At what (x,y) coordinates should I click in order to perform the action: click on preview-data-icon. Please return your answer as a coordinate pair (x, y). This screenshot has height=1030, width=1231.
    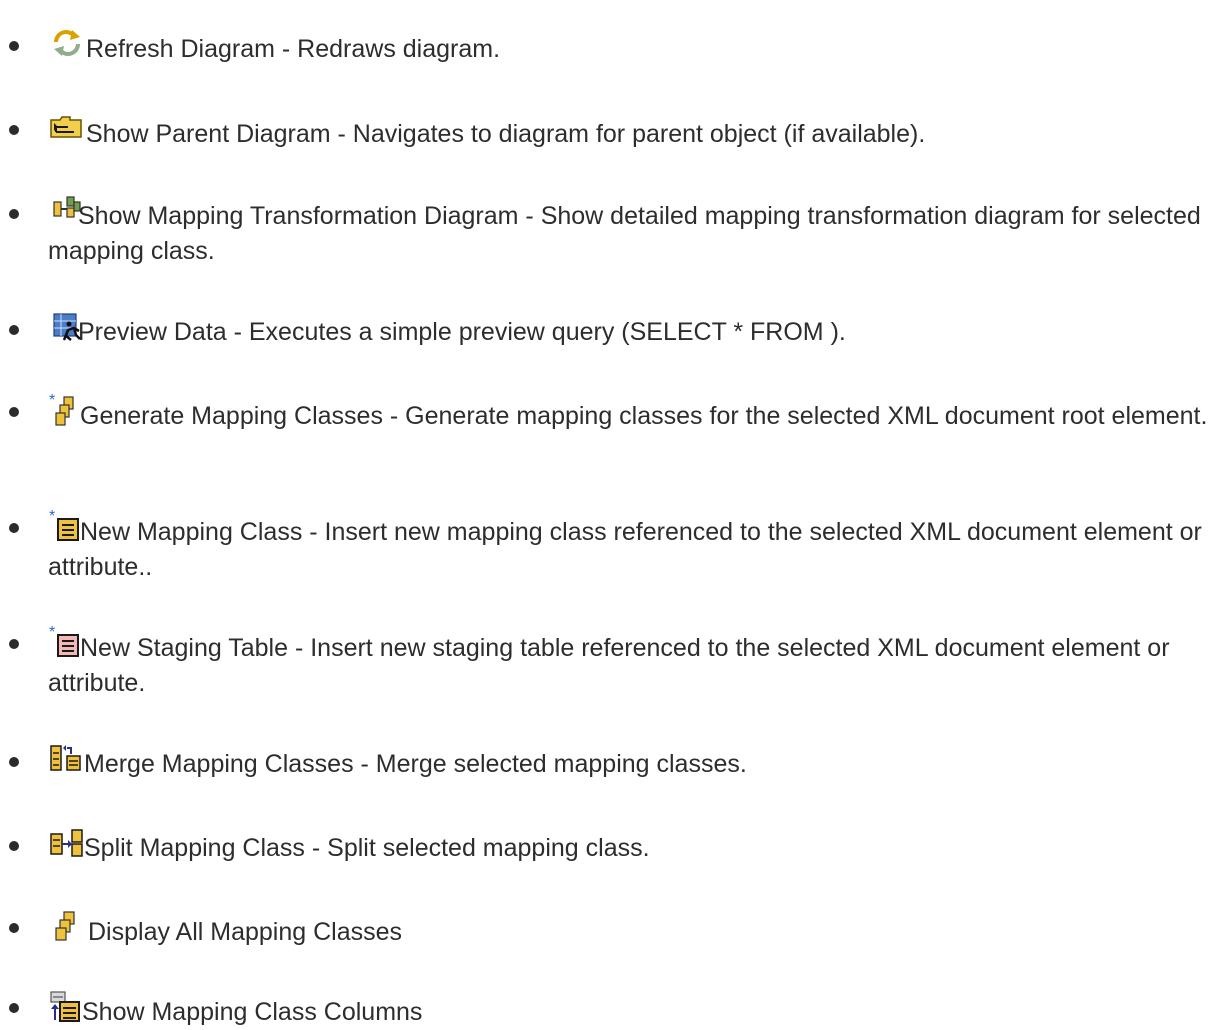
    Looking at the image, I should click on (64, 327).